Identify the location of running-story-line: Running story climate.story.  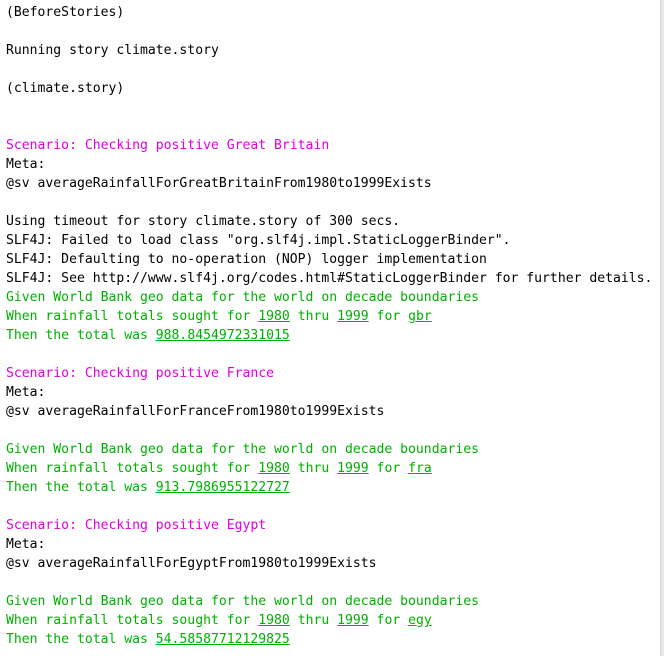
(112, 50).